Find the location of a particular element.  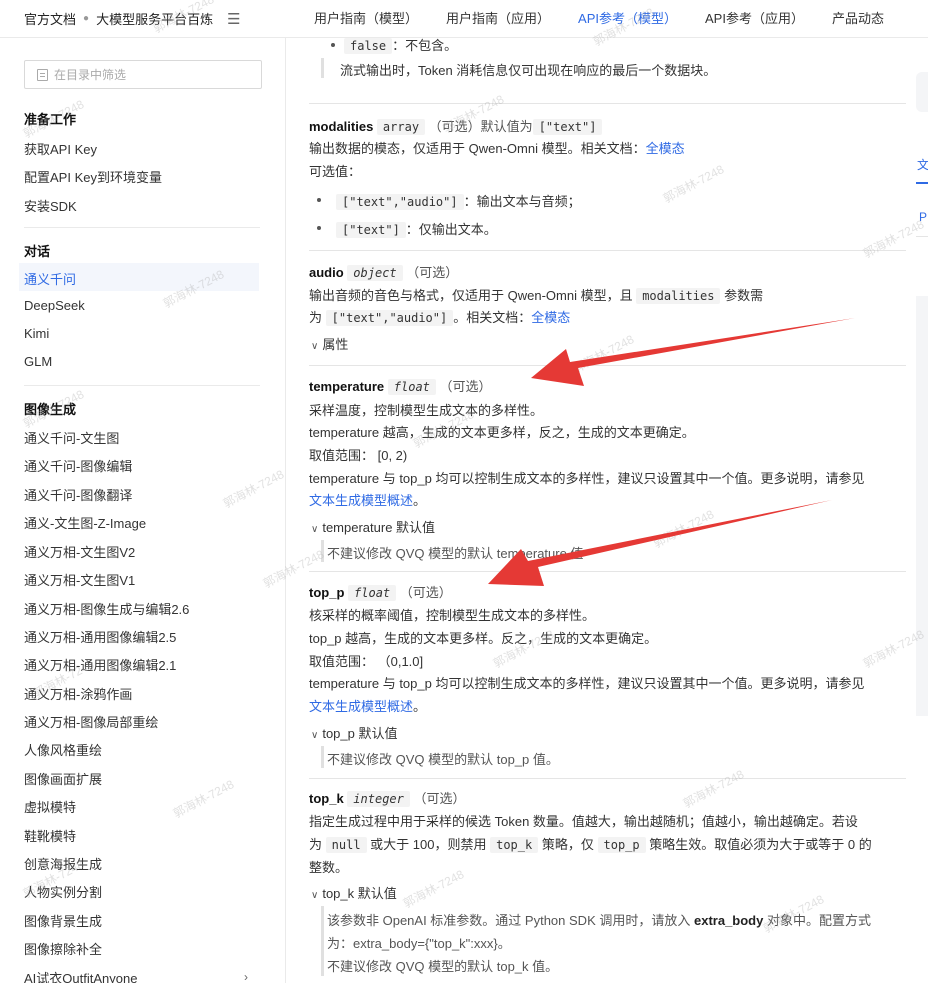

sidebar-item: 人物实例分割 is located at coordinates (63, 891).